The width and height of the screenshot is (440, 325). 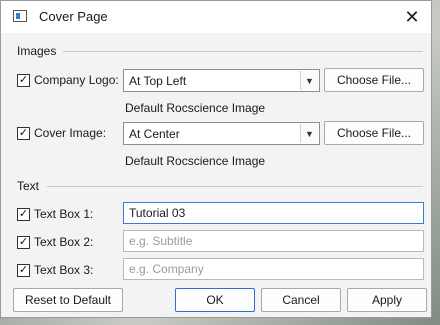 What do you see at coordinates (154, 134) in the screenshot?
I see `cover-image-position-value: At Center` at bounding box center [154, 134].